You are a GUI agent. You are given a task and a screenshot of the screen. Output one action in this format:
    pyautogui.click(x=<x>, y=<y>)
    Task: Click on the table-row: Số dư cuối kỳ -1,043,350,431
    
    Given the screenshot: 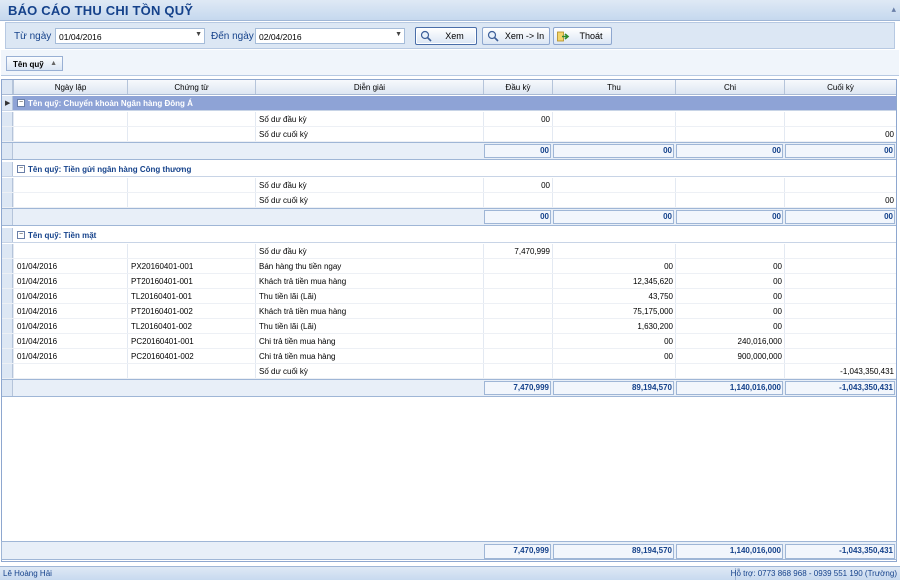 What is the action you would take?
    pyautogui.click(x=449, y=371)
    